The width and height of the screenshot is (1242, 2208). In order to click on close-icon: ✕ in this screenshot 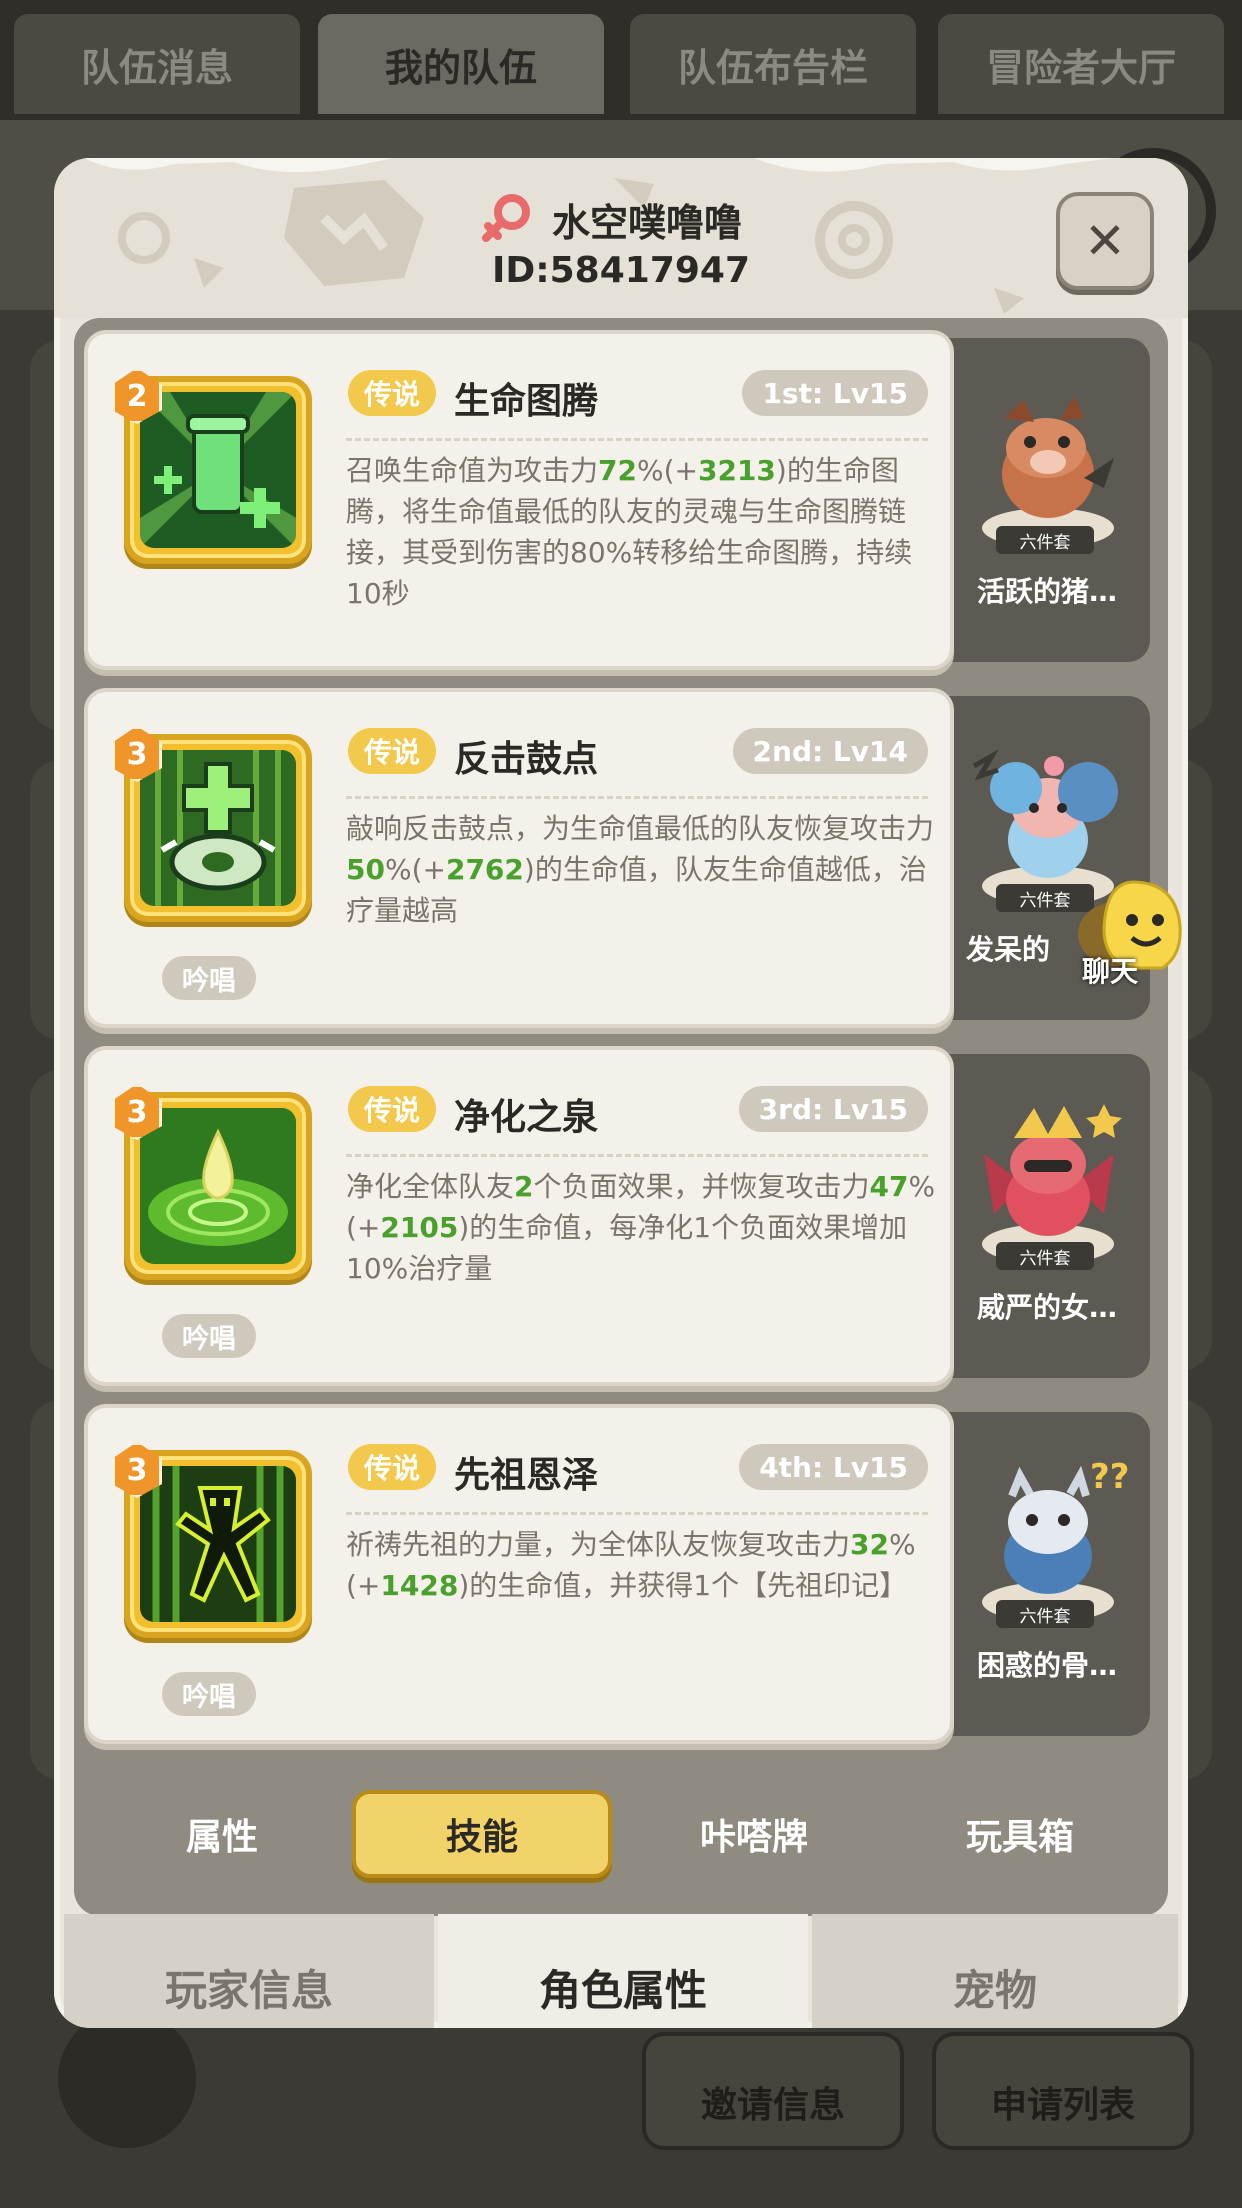, I will do `click(1105, 241)`.